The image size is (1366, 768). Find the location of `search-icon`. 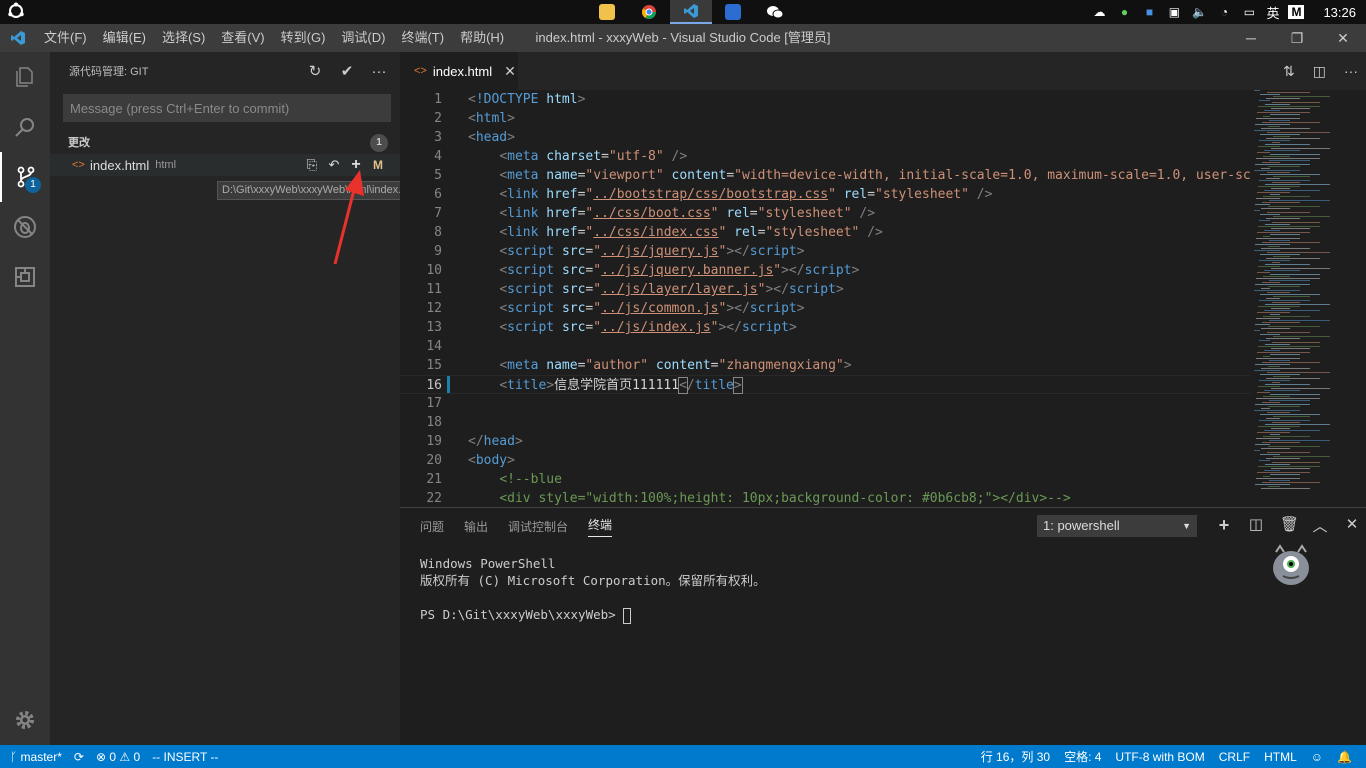

search-icon is located at coordinates (25, 127).